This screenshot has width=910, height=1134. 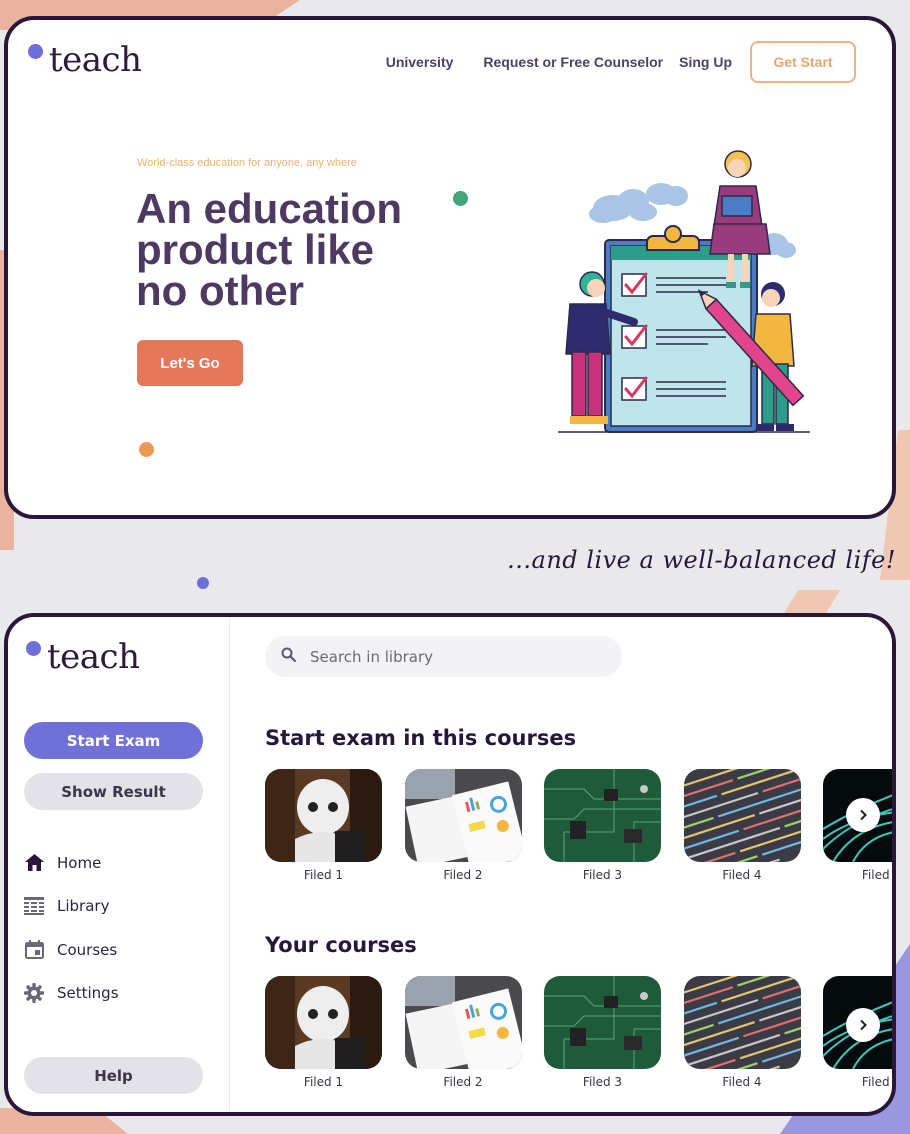 I want to click on search-icon, so click(x=289, y=657).